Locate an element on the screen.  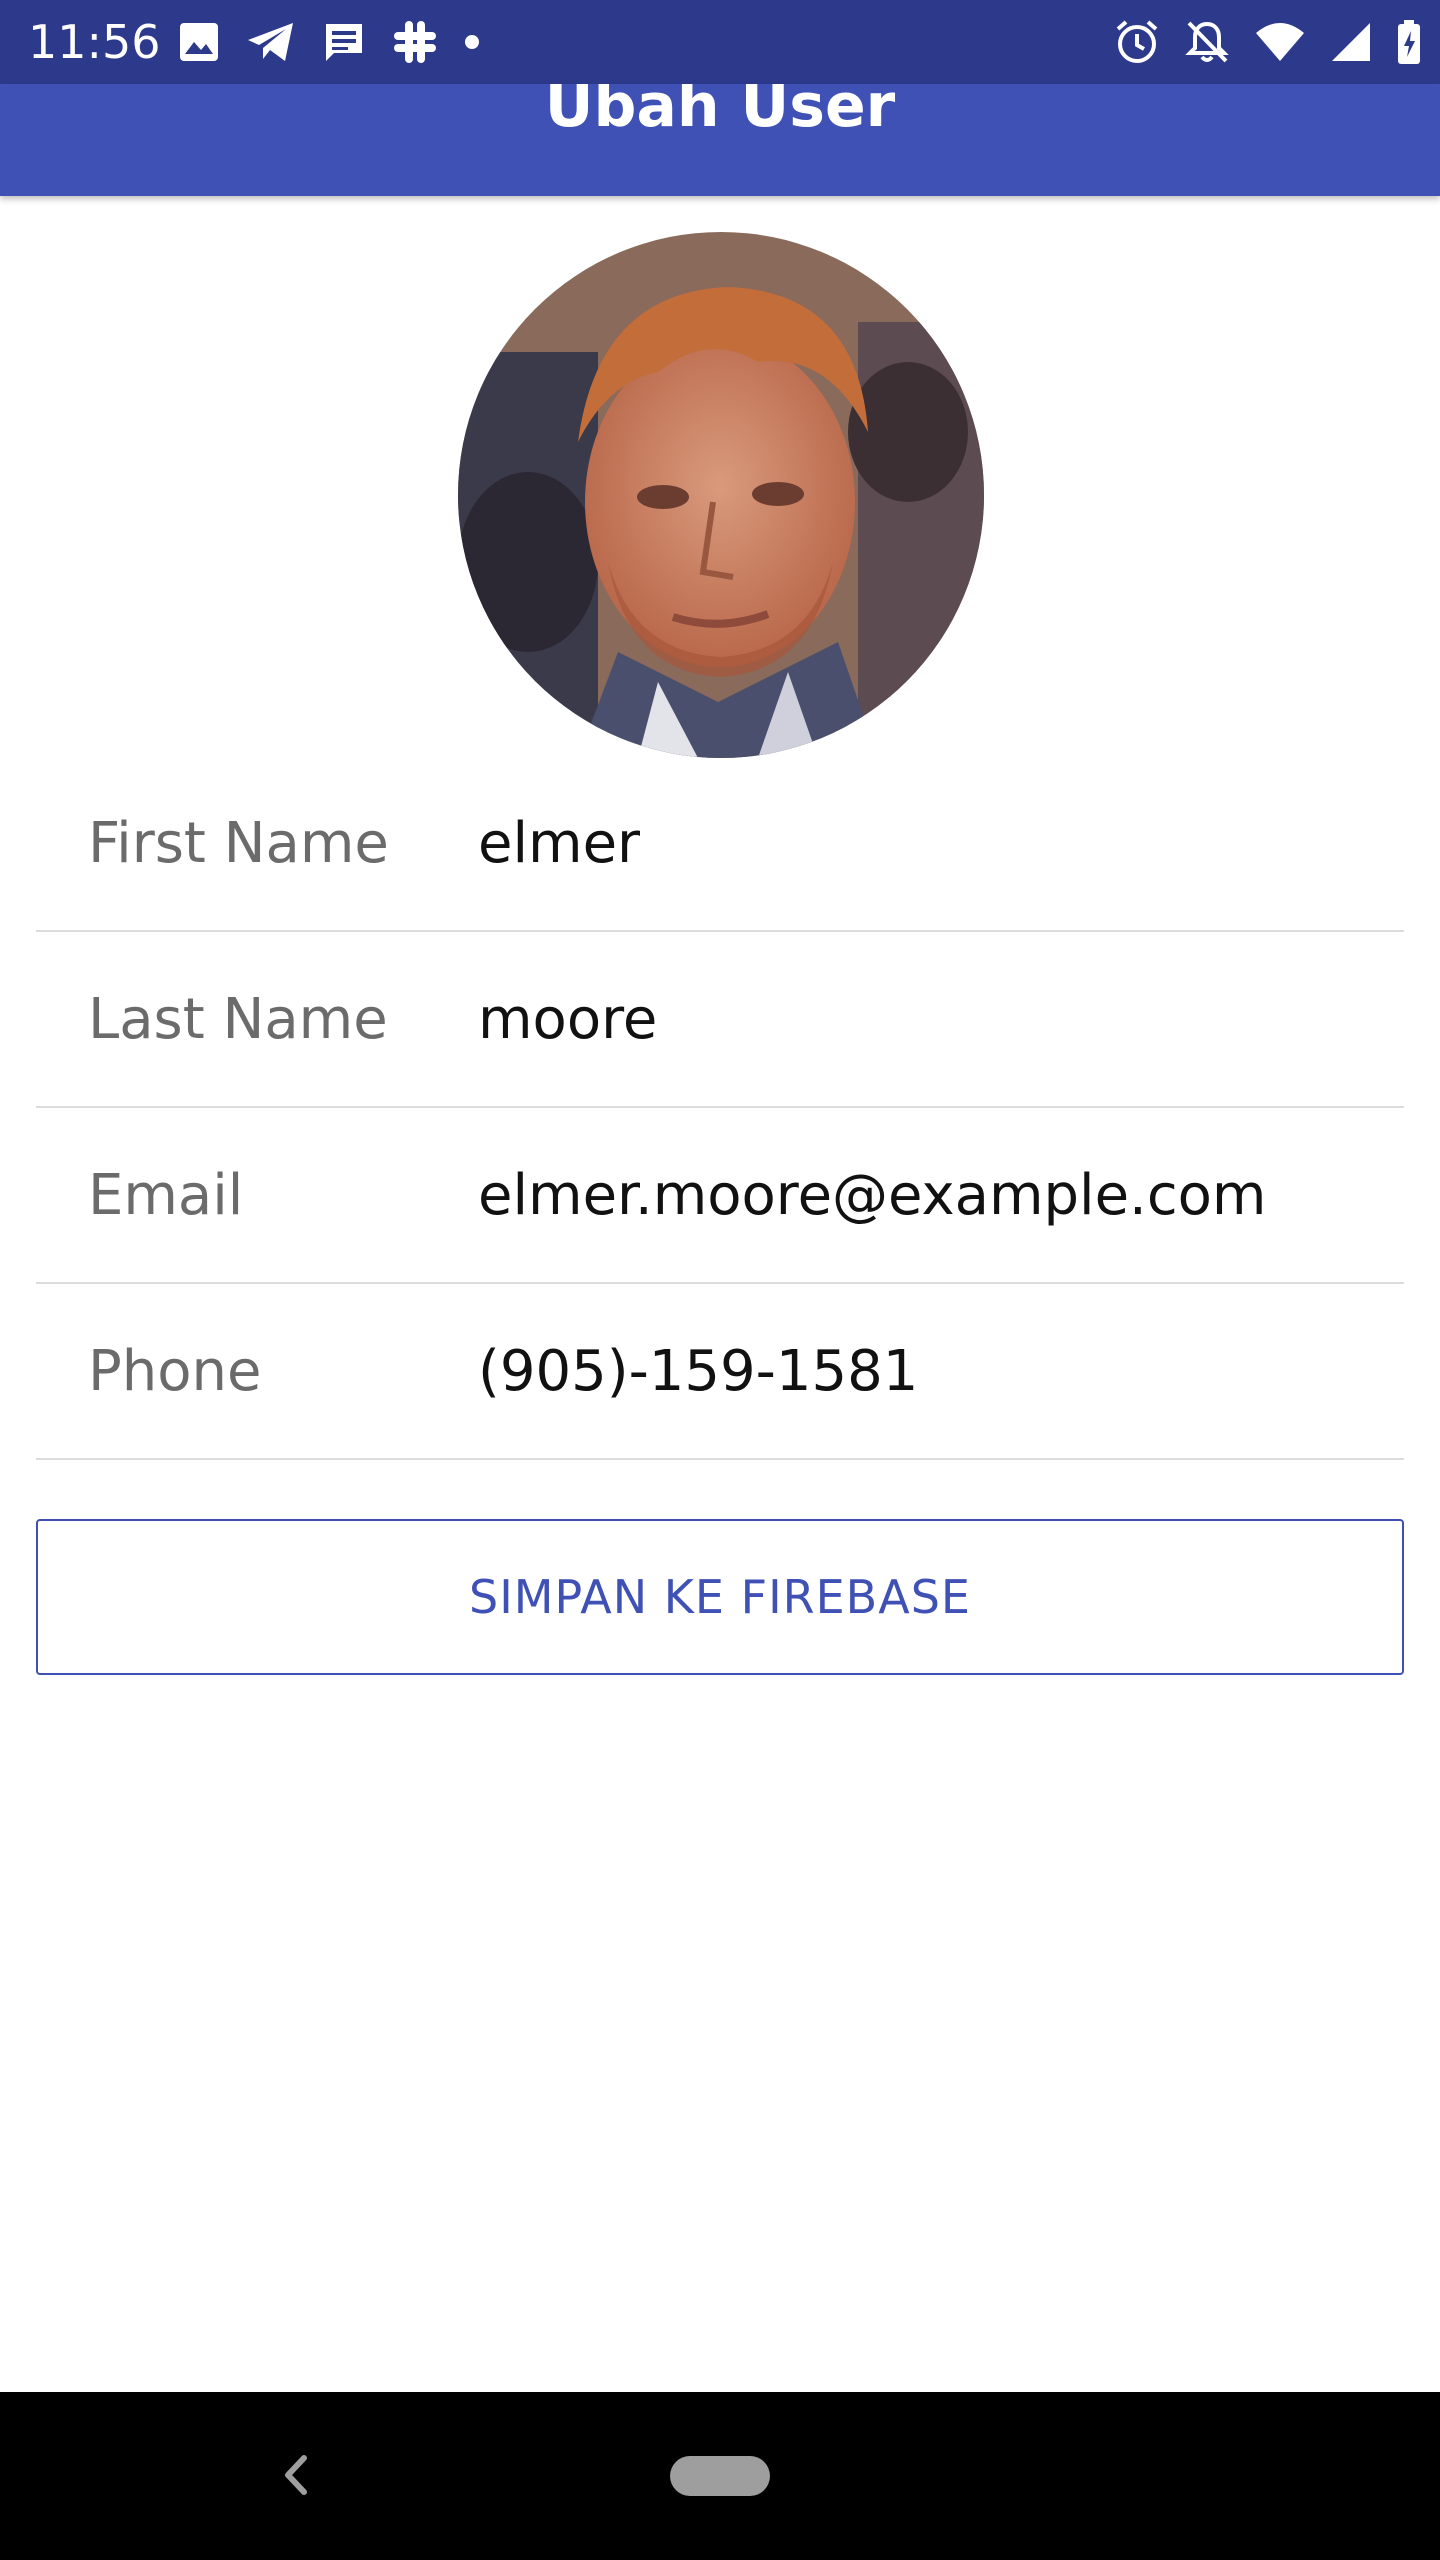
status-right-icons is located at coordinates (1268, 42).